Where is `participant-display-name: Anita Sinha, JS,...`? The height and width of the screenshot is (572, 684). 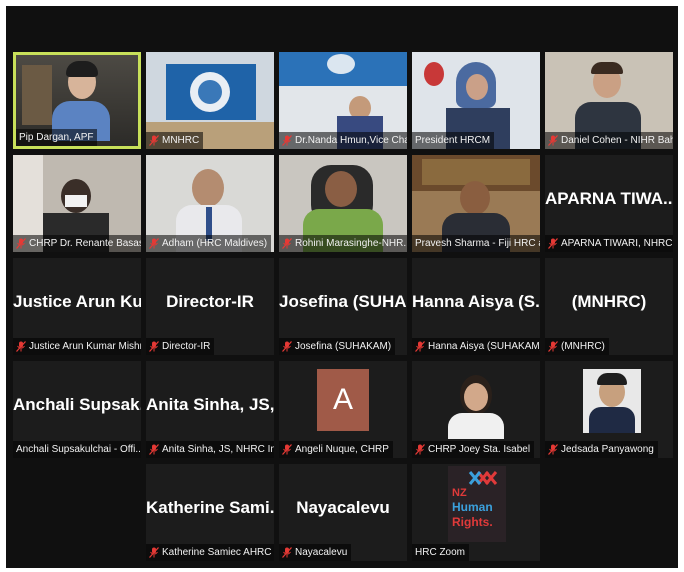 participant-display-name: Anita Sinha, JS,... is located at coordinates (210, 404).